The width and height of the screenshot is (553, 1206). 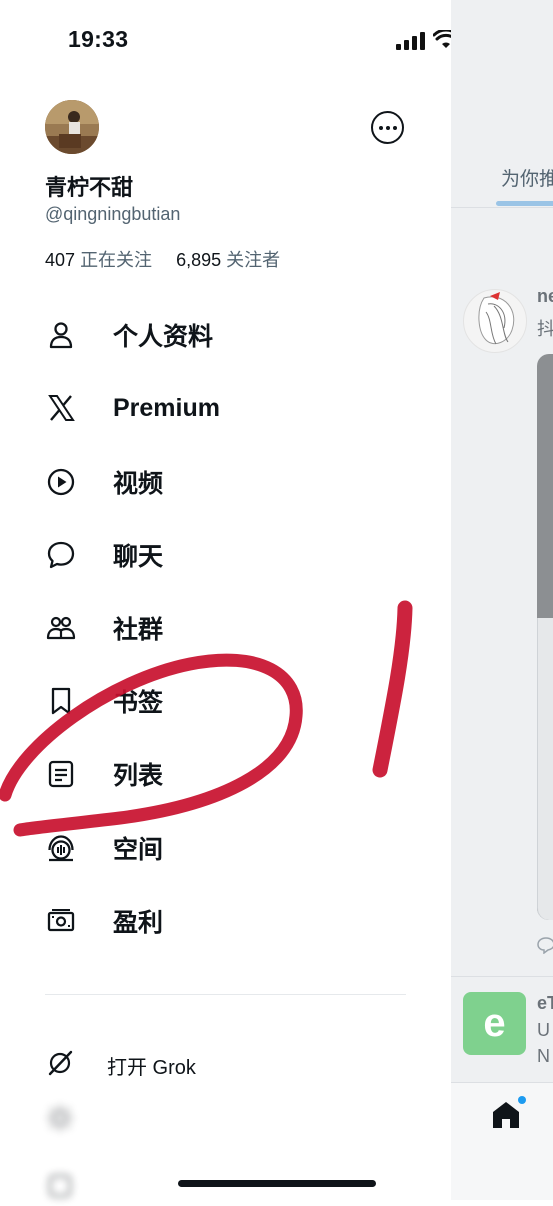 I want to click on menu-divider, so click(x=225, y=994).